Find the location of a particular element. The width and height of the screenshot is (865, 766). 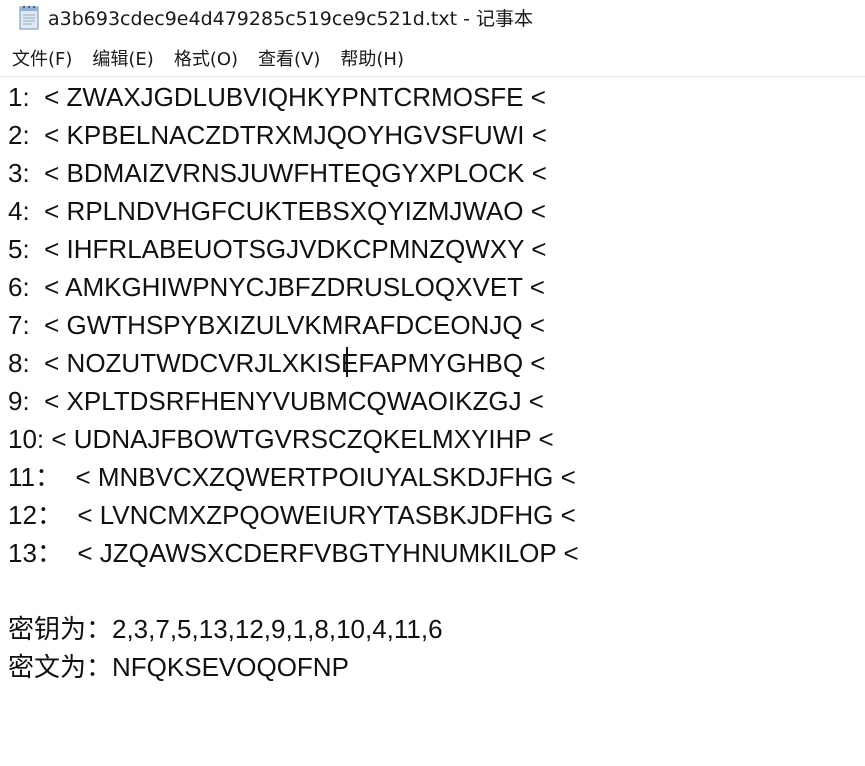

text-cursor is located at coordinates (347, 362).